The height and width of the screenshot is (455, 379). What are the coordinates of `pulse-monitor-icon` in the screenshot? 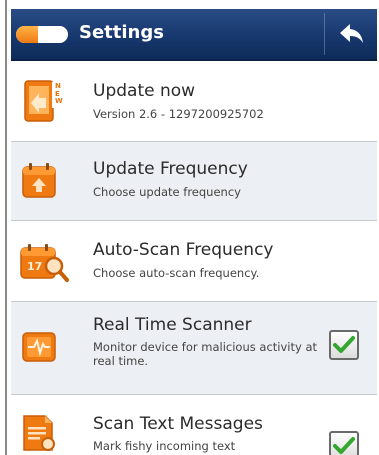 It's located at (39, 347).